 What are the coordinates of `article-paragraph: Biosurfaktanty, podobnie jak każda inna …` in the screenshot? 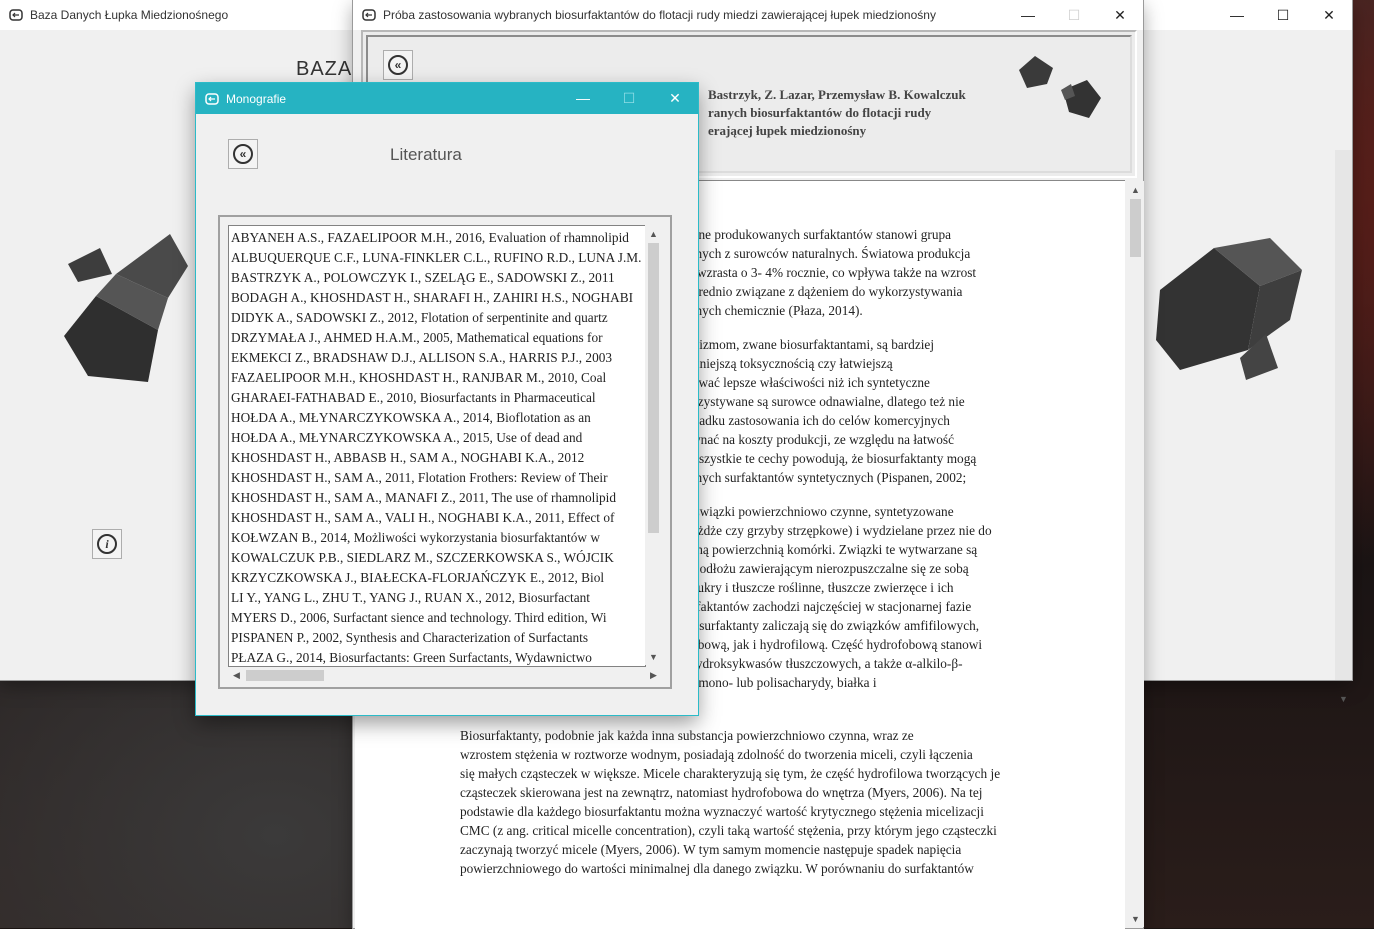 It's located at (725, 802).